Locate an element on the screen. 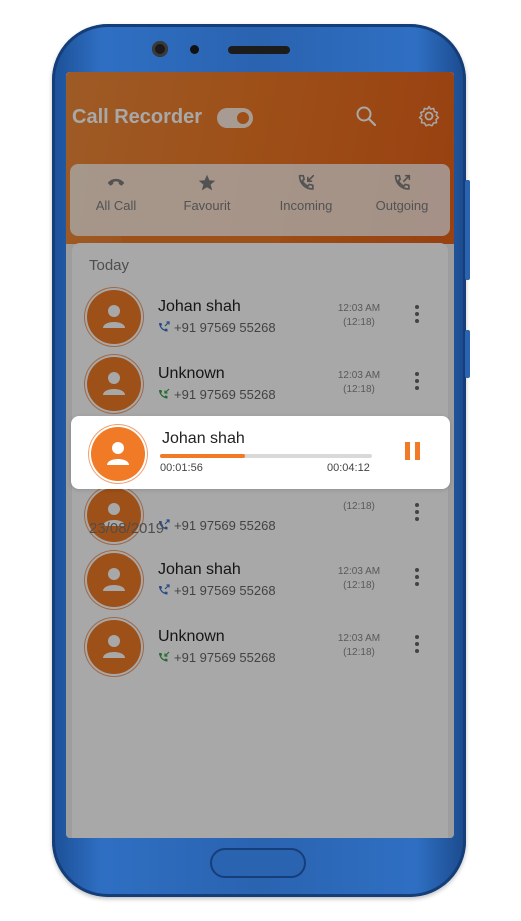 The image size is (521, 921). home-button is located at coordinates (258, 863).